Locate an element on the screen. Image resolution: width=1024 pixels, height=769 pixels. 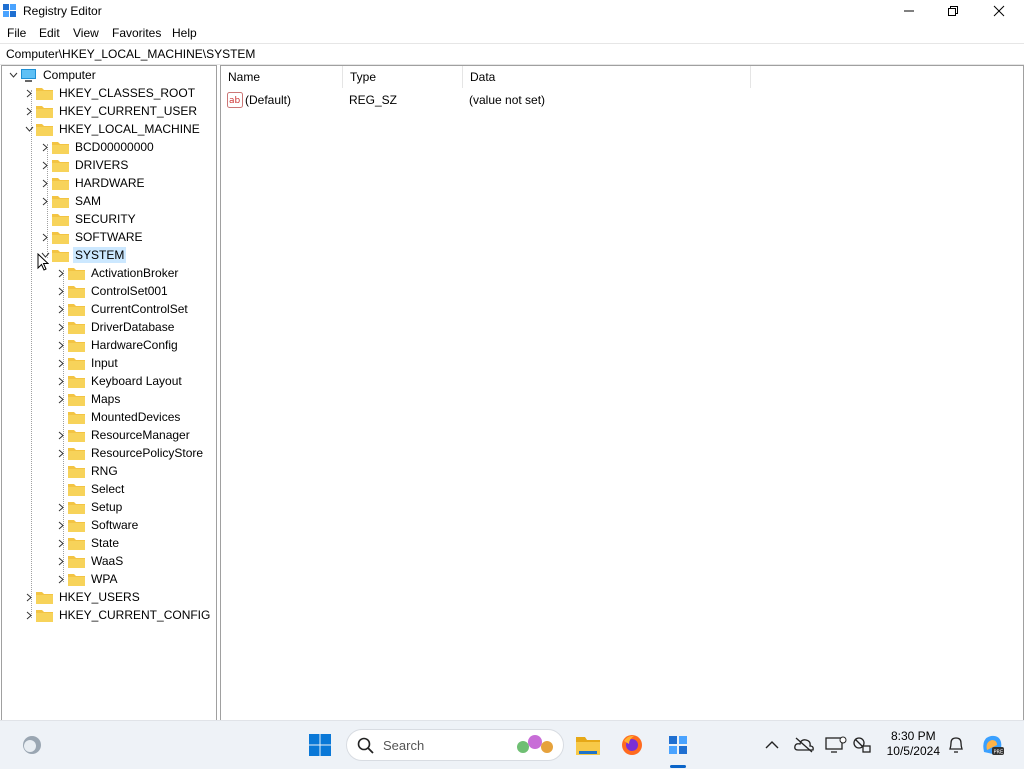
tree-item-hardware: HARDWARE is located at coordinates (92, 183).